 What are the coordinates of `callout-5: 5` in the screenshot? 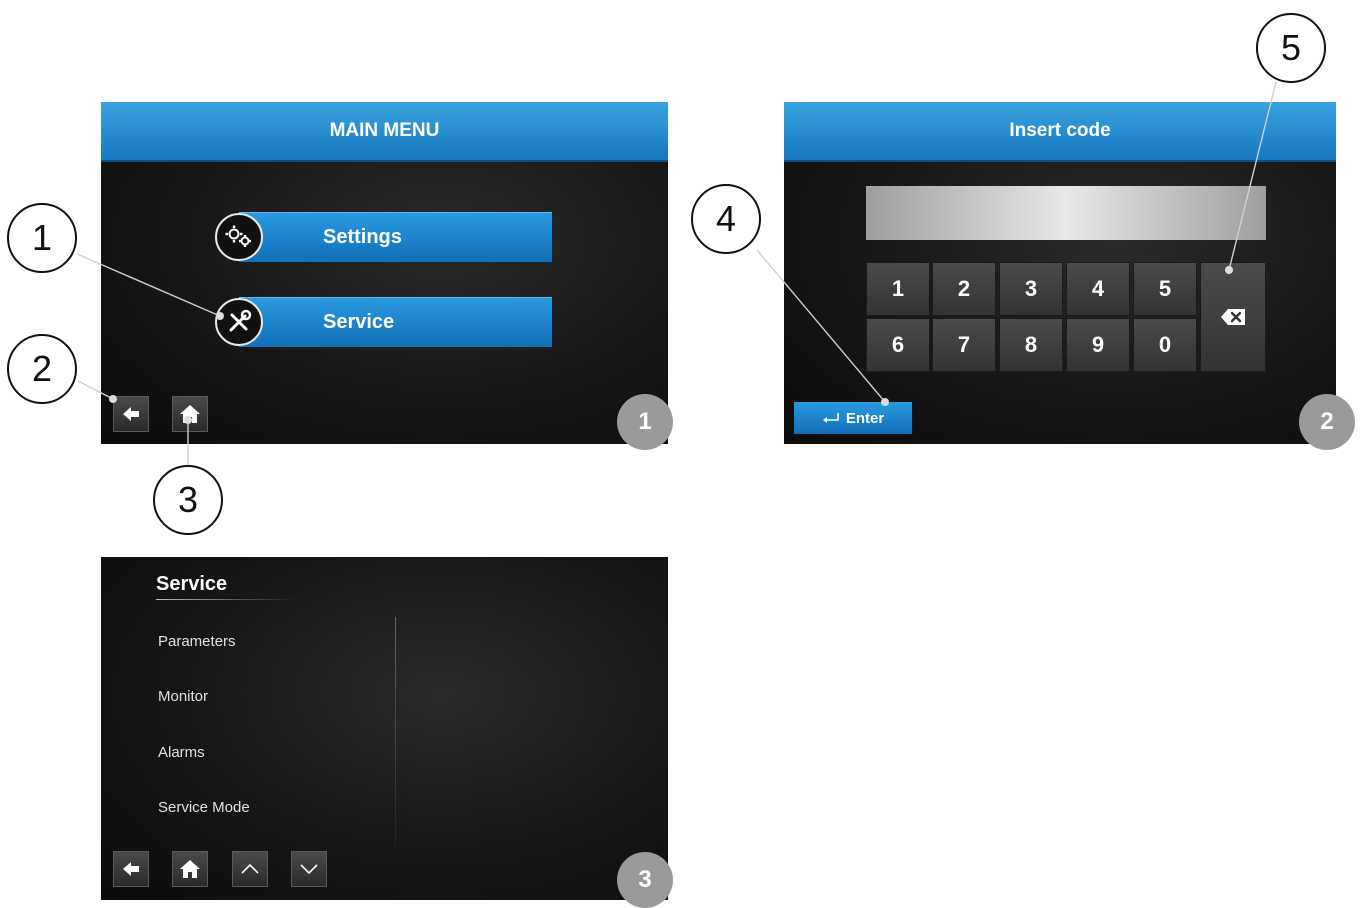 It's located at (1291, 48).